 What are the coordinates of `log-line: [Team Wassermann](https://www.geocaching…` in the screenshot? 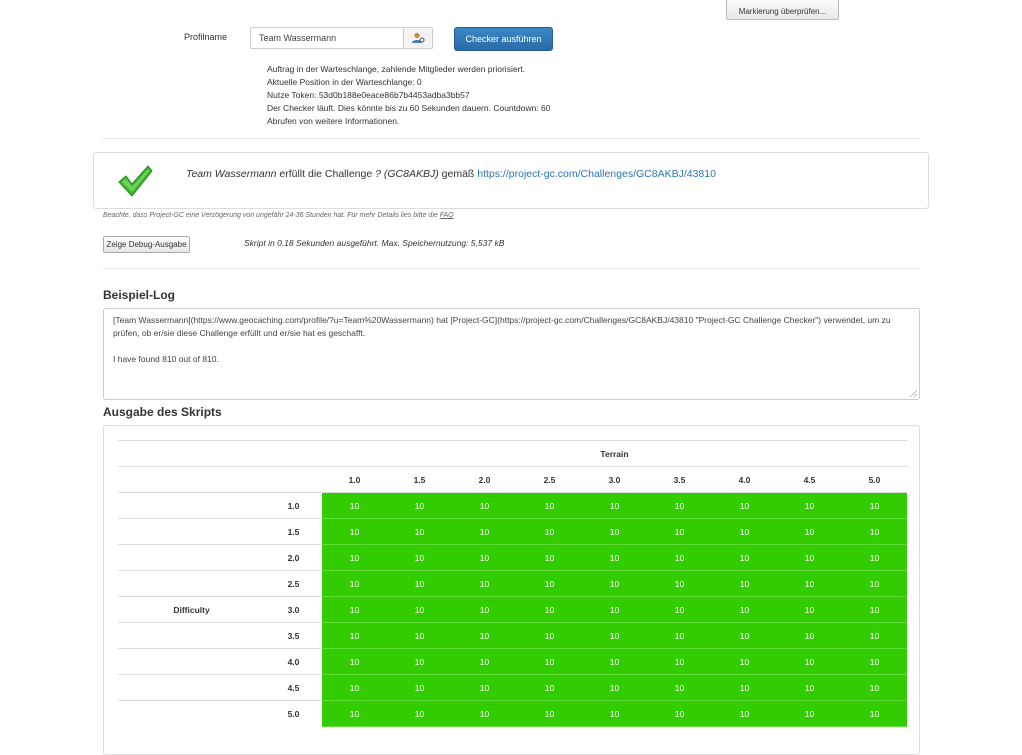 It's located at (503, 326).